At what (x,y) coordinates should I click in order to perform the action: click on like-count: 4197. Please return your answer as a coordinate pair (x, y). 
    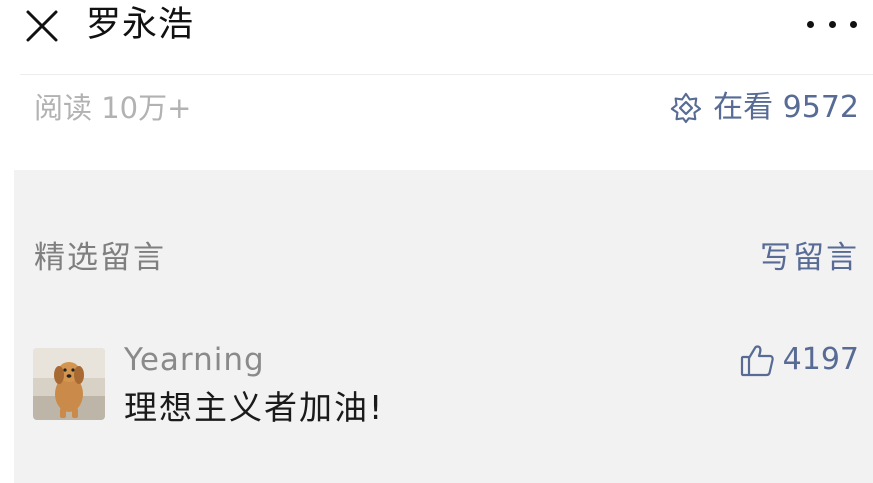
    Looking at the image, I should click on (820, 359).